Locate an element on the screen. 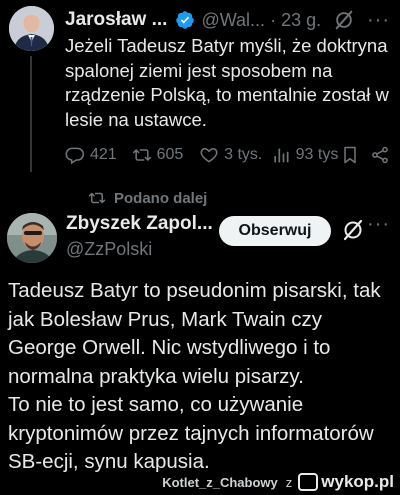 This screenshot has width=400, height=495. repost-button: 605 is located at coordinates (166, 155).